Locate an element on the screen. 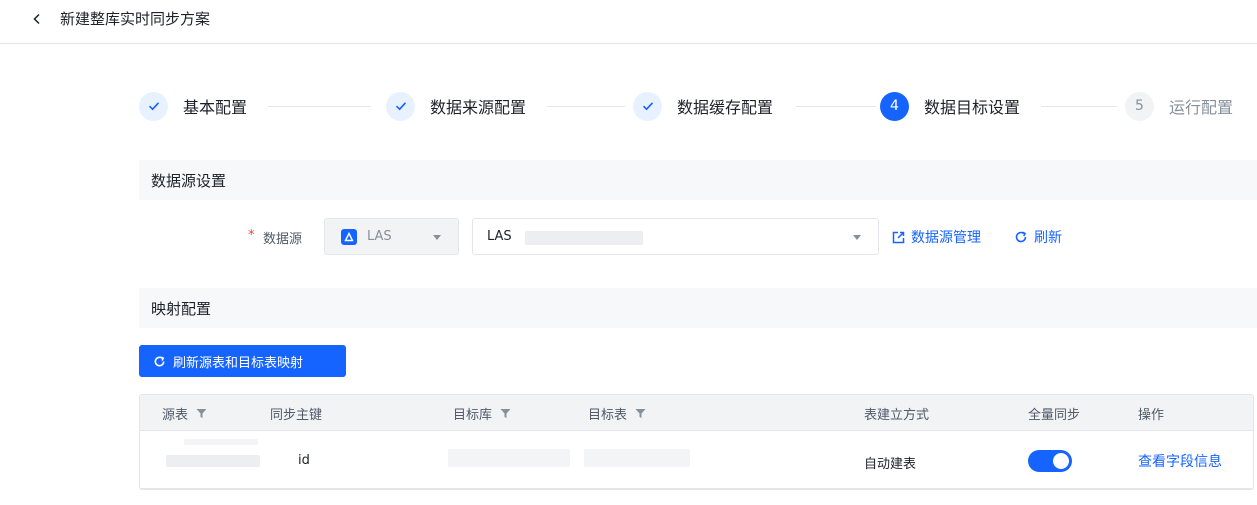  refresh-button: 刷新 is located at coordinates (1038, 237).